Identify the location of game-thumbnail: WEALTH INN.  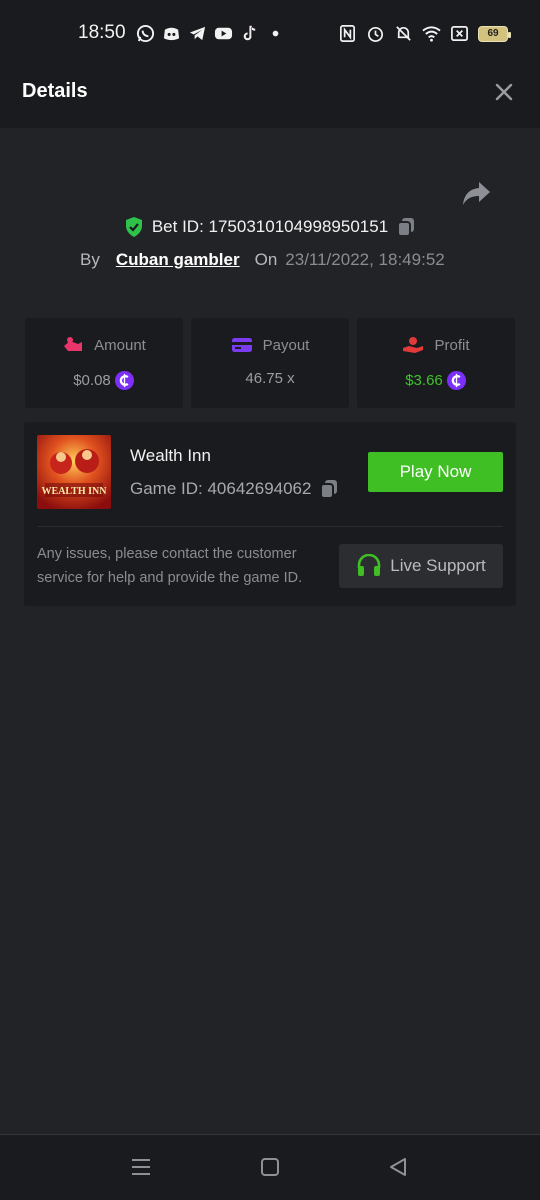
(74, 472).